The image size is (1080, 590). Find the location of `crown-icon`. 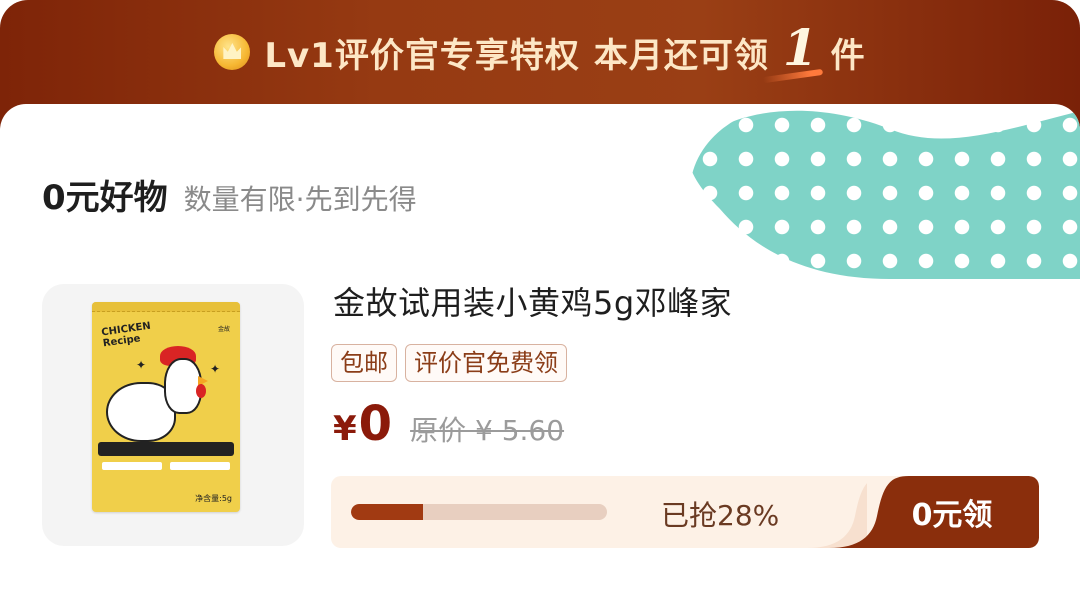

crown-icon is located at coordinates (232, 52).